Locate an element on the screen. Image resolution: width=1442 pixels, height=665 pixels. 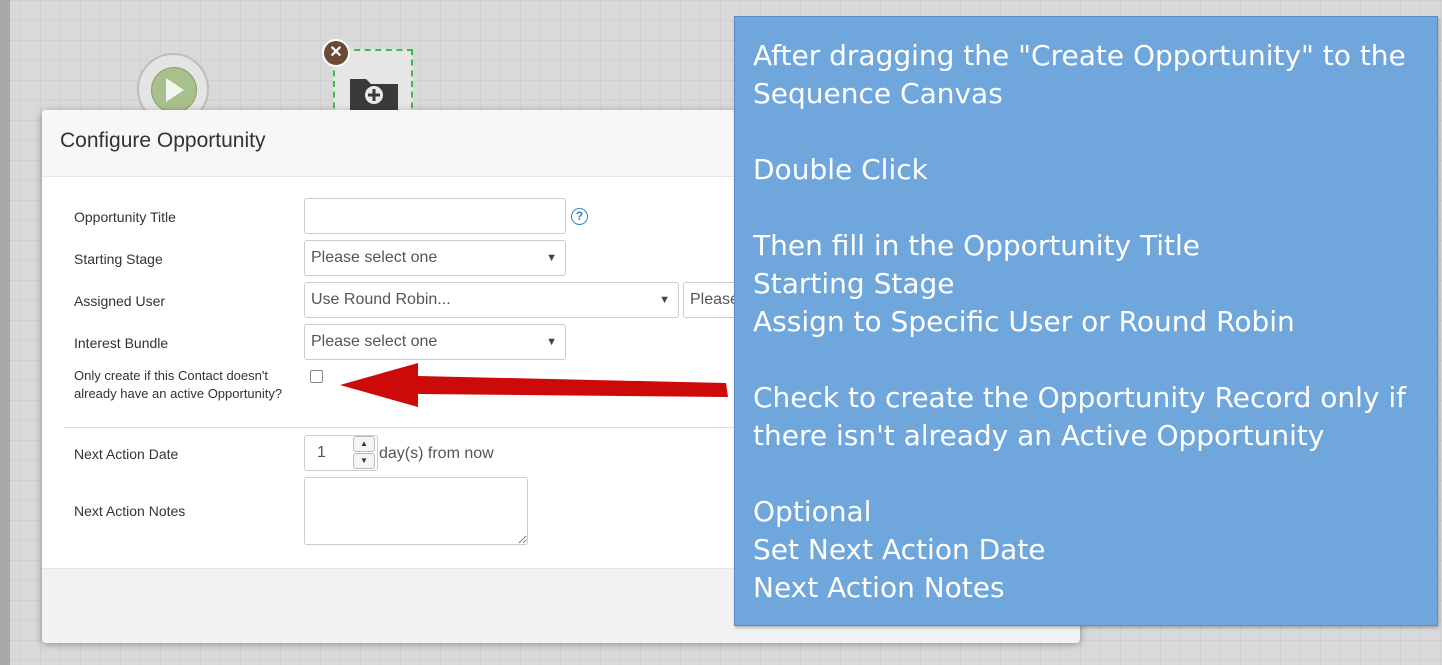
callout-line: Assign to Specific User or Round Robin is located at coordinates (1024, 321).